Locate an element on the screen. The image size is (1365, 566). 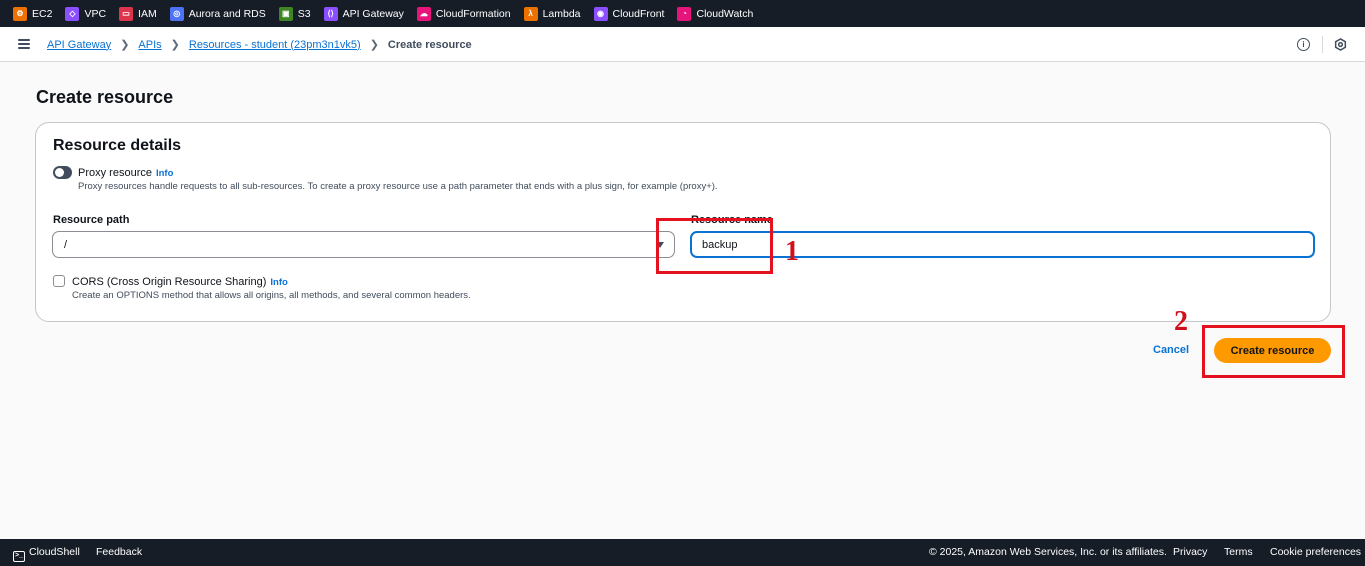
proxy-info-link: Info is located at coordinates (164, 173).